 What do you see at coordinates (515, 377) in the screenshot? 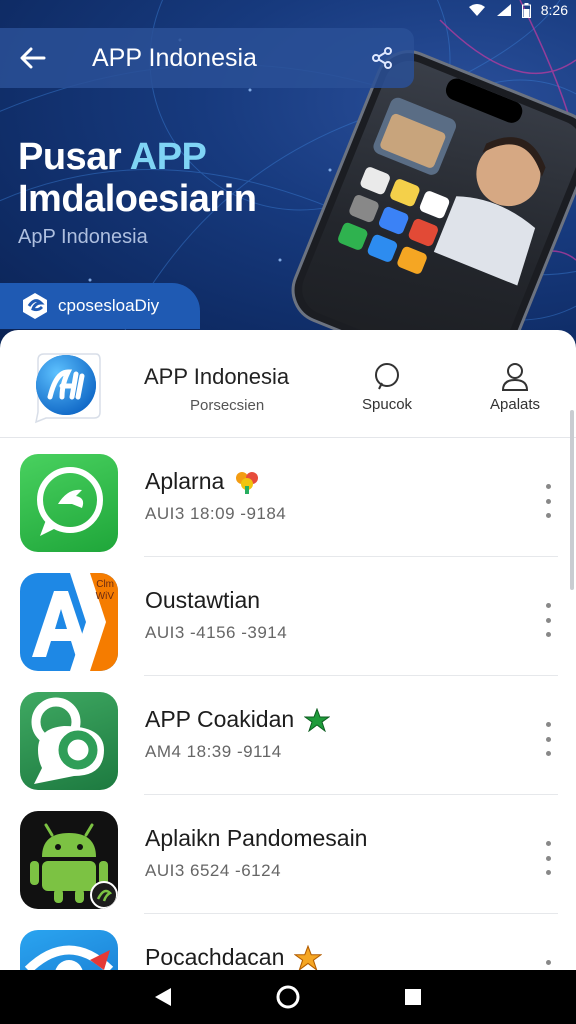
I see `person-icon` at bounding box center [515, 377].